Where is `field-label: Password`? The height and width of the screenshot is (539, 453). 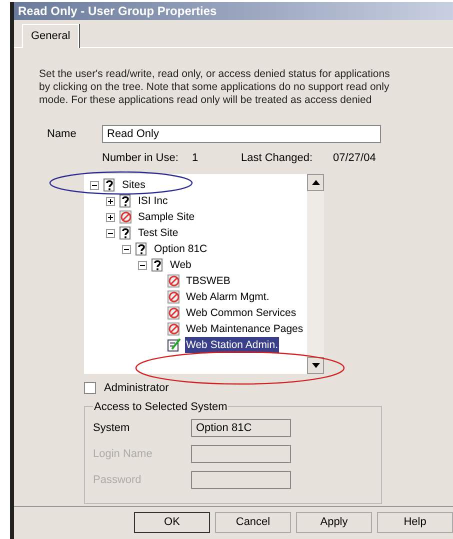 field-label: Password is located at coordinates (117, 480).